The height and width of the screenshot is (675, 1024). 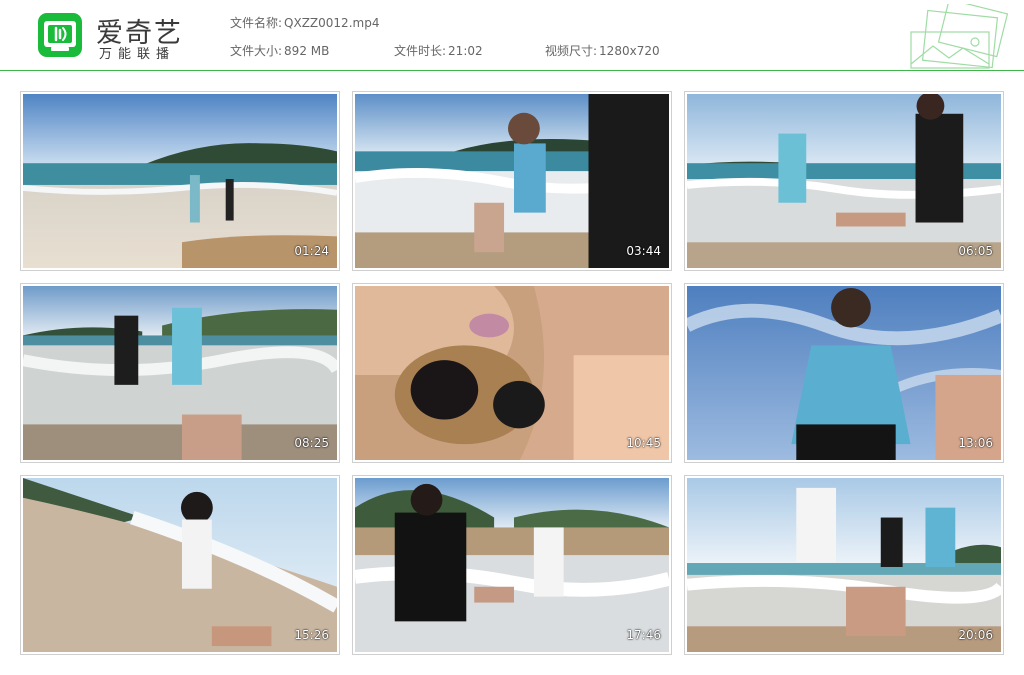 I want to click on thumbnail-image: 10:45, so click(x=512, y=373).